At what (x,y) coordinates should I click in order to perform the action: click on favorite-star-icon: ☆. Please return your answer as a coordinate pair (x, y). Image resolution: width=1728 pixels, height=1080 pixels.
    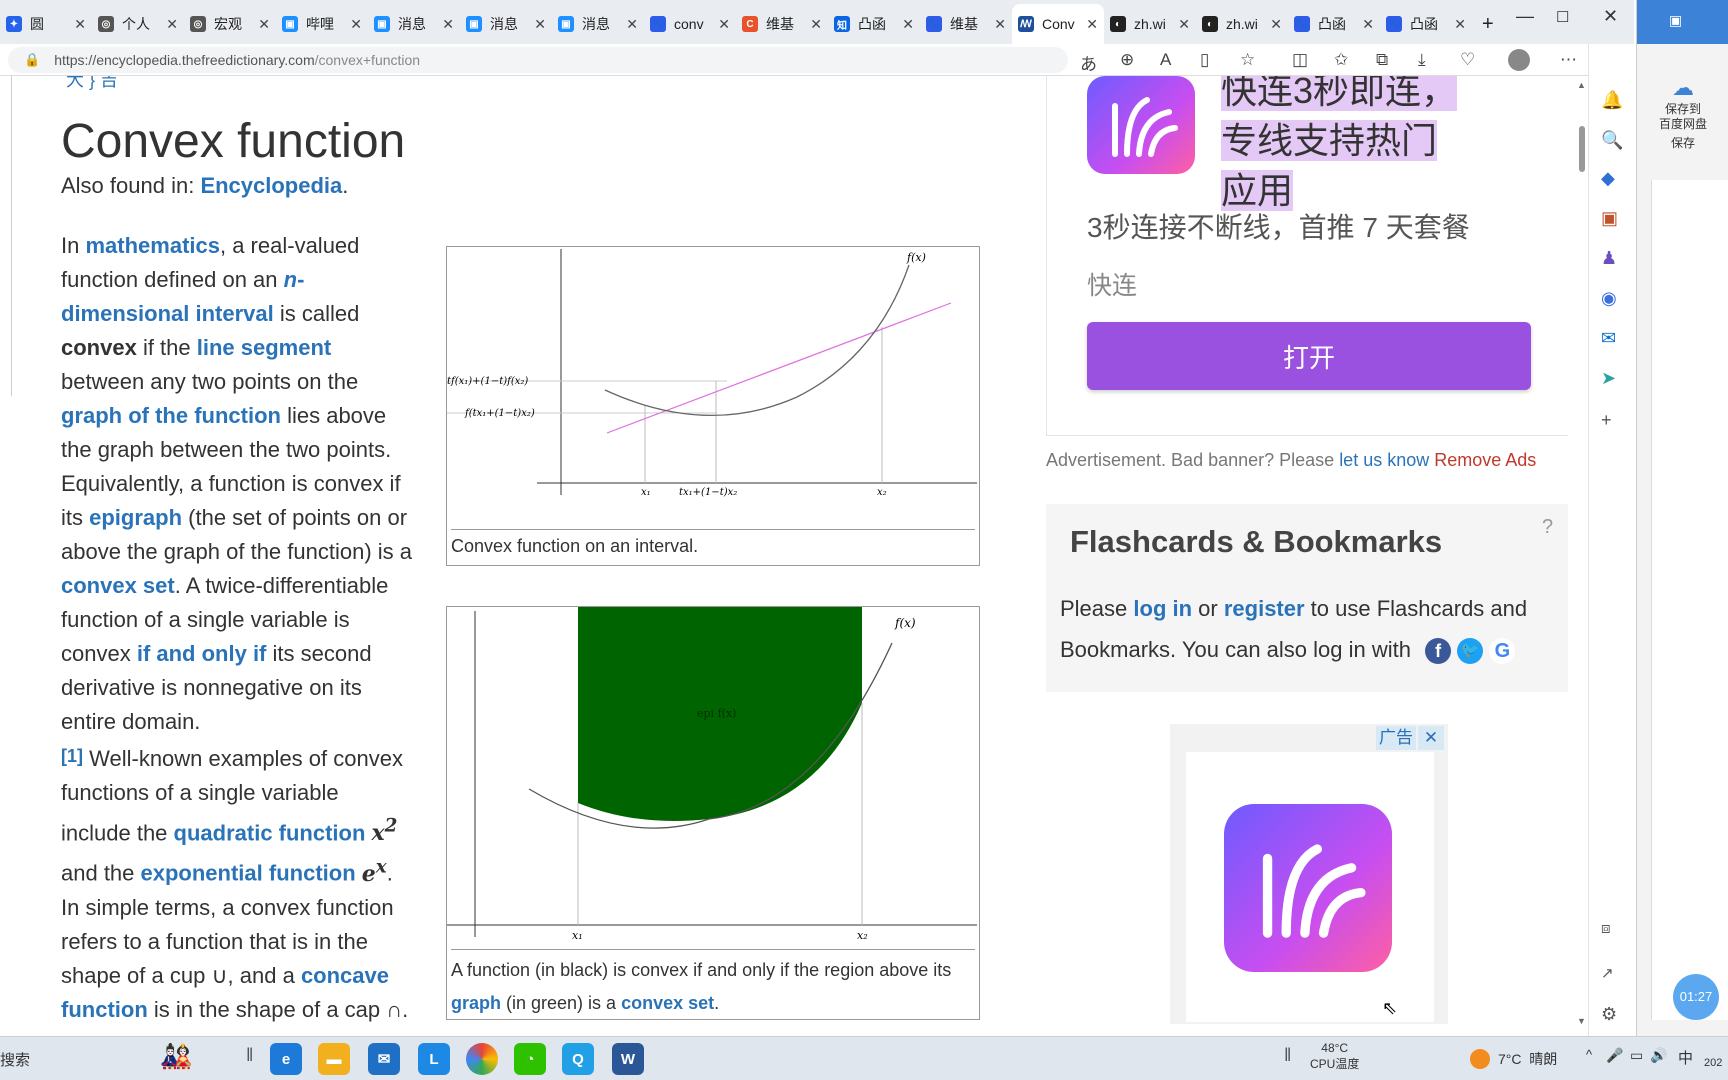
    Looking at the image, I should click on (1247, 60).